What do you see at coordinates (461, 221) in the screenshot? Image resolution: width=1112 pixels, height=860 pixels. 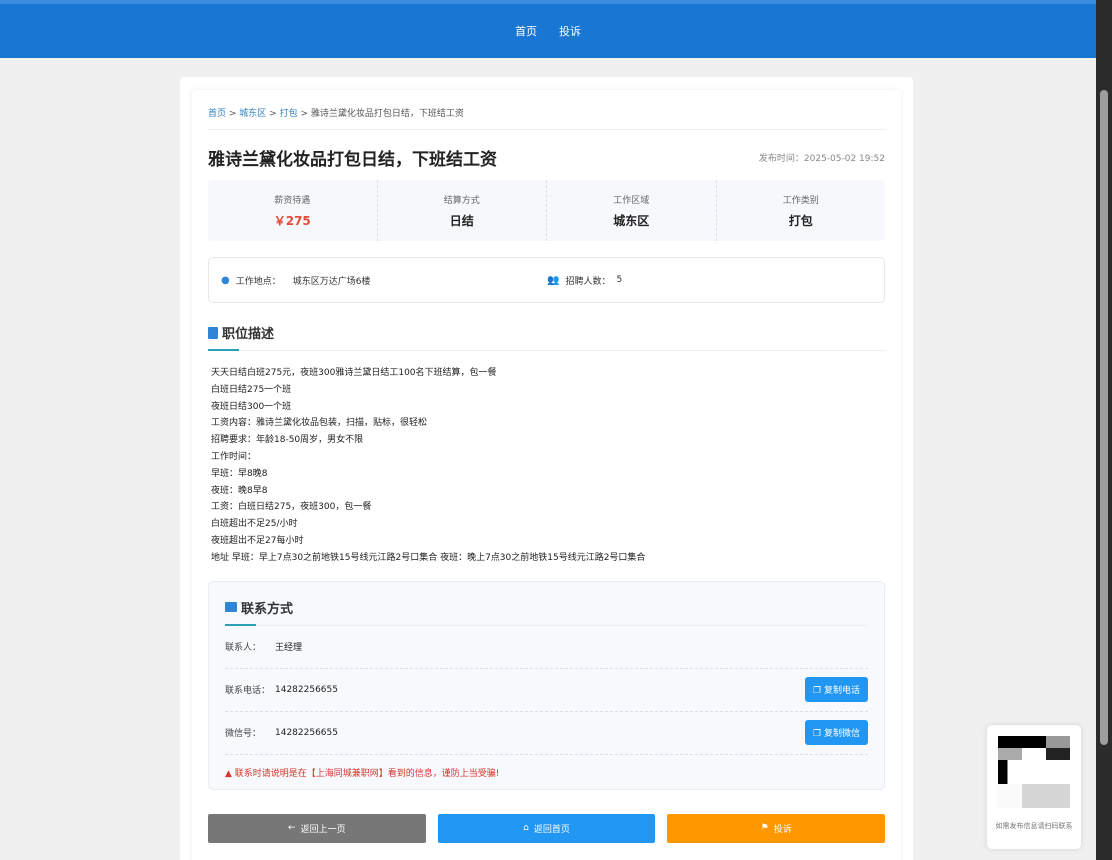 I see `stat-value: 日结` at bounding box center [461, 221].